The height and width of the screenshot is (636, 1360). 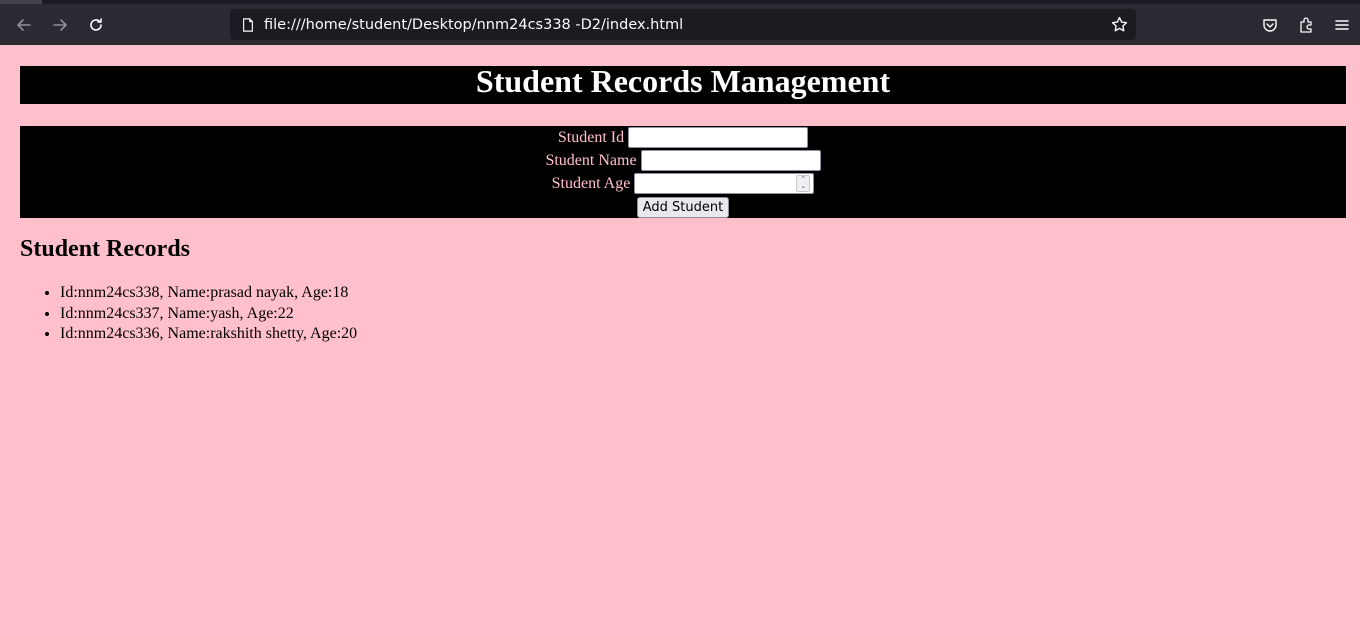 I want to click on button-row: Add Student, so click(x=683, y=206).